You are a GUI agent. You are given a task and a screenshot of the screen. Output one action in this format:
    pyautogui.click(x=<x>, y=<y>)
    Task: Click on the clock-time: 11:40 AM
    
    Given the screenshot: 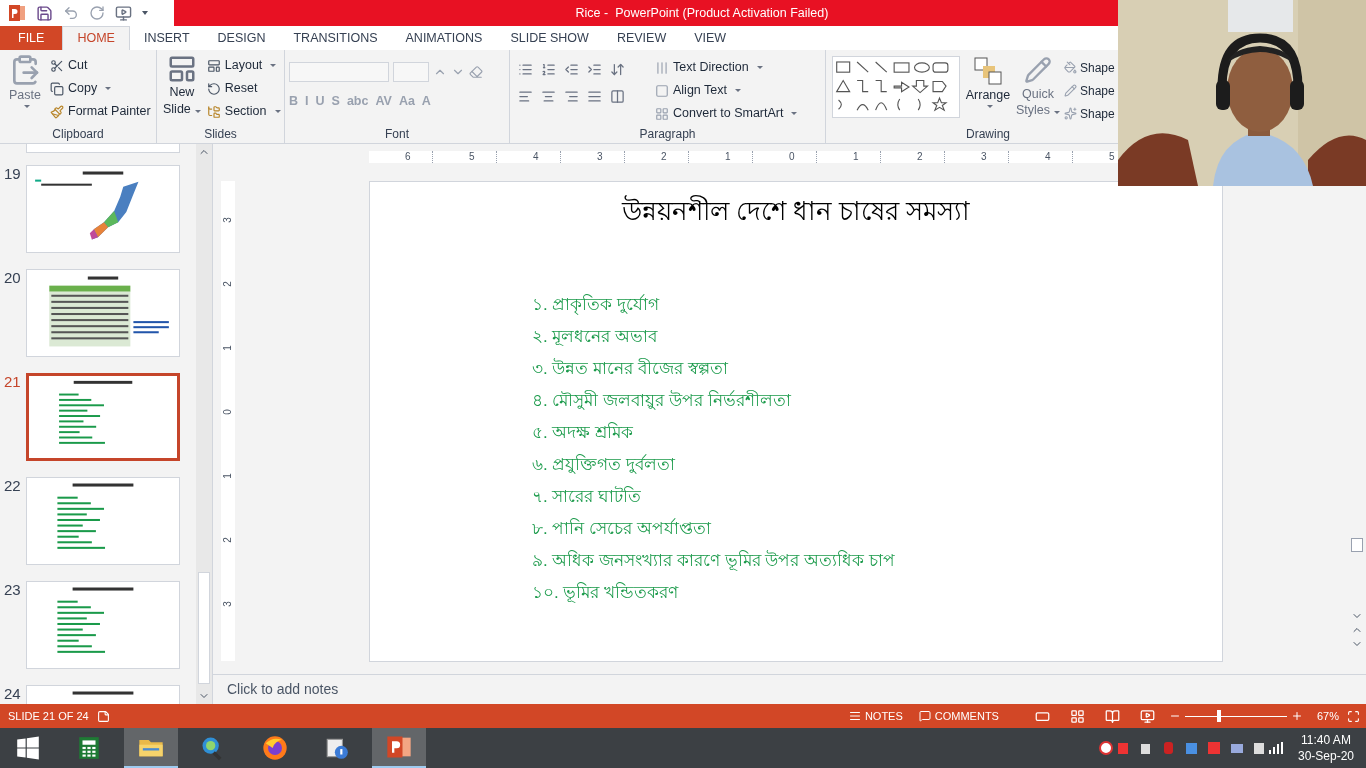 What is the action you would take?
    pyautogui.click(x=1326, y=740)
    